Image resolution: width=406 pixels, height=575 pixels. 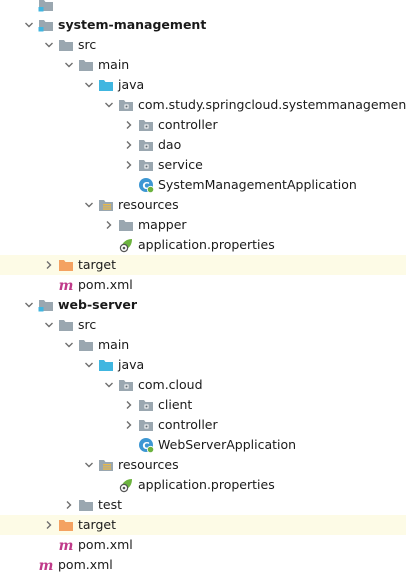 I want to click on tree-row: test, so click(x=203, y=505).